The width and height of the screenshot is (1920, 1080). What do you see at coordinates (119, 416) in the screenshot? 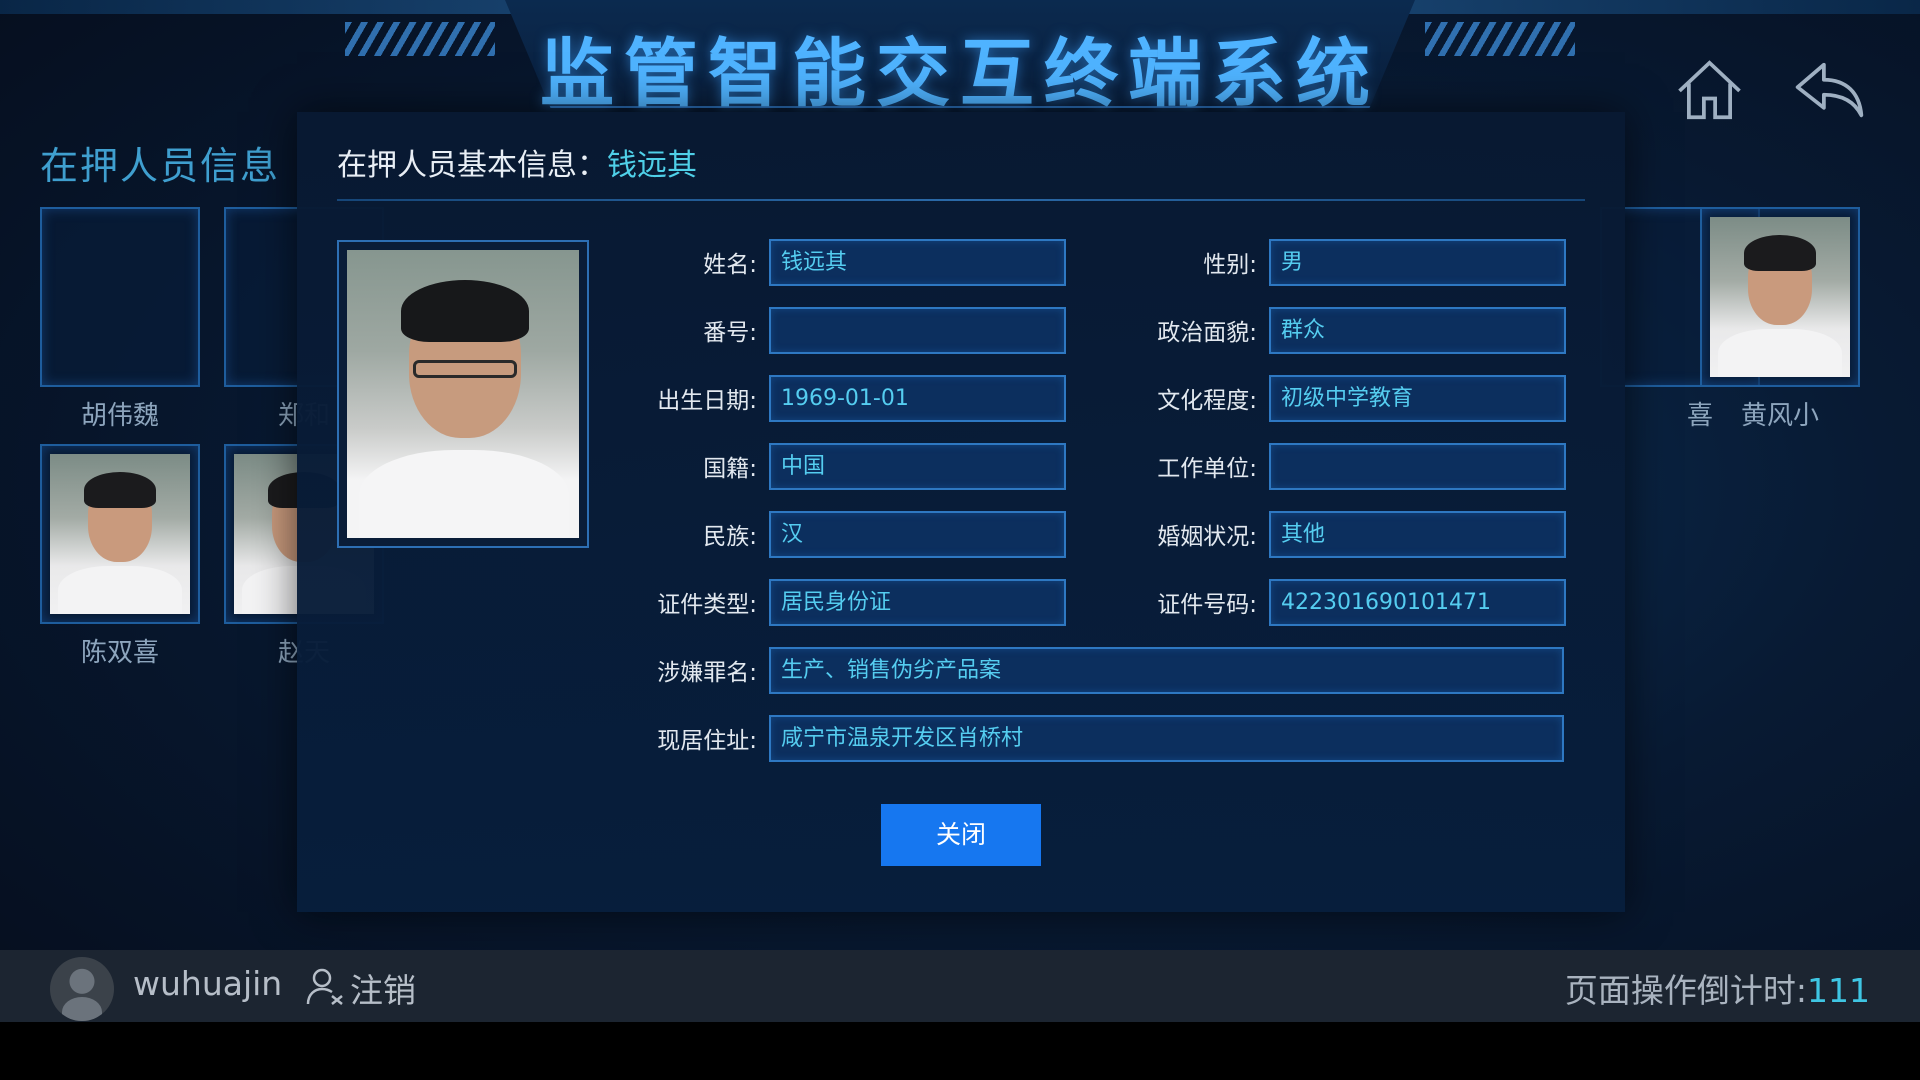
I see `person-name: 胡伟魏` at bounding box center [119, 416].